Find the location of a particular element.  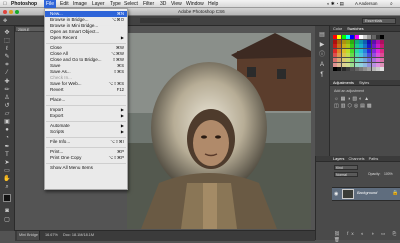

actions-icon: ▶ is located at coordinates (322, 45).